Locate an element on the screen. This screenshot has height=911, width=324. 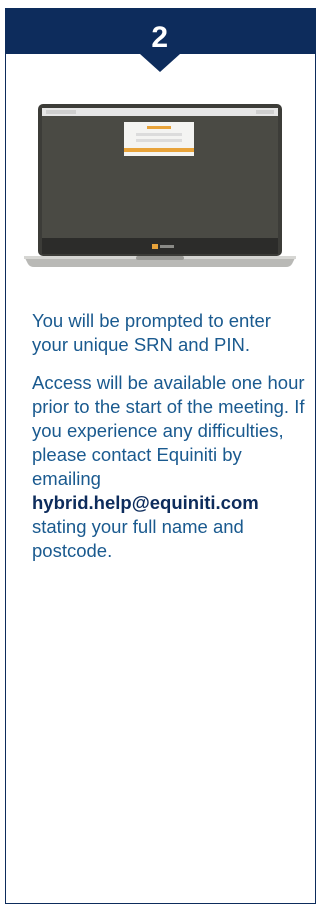
step-header: 2 is located at coordinates (160, 41).